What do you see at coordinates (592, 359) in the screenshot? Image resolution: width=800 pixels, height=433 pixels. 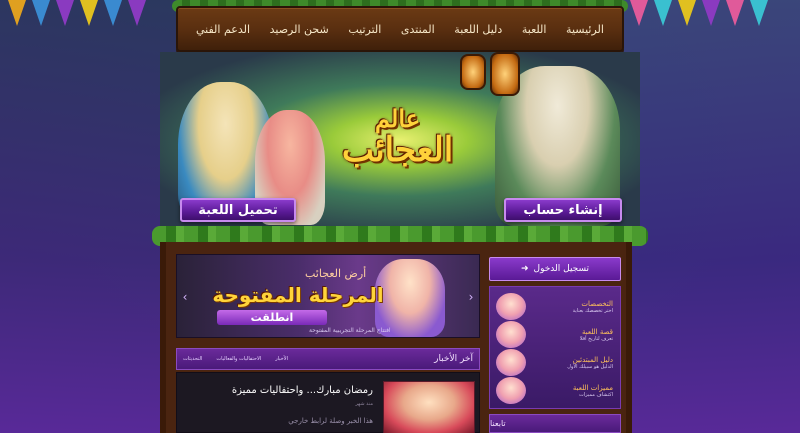 I see `sidebar-item-title: دليل المبتدئين` at bounding box center [592, 359].